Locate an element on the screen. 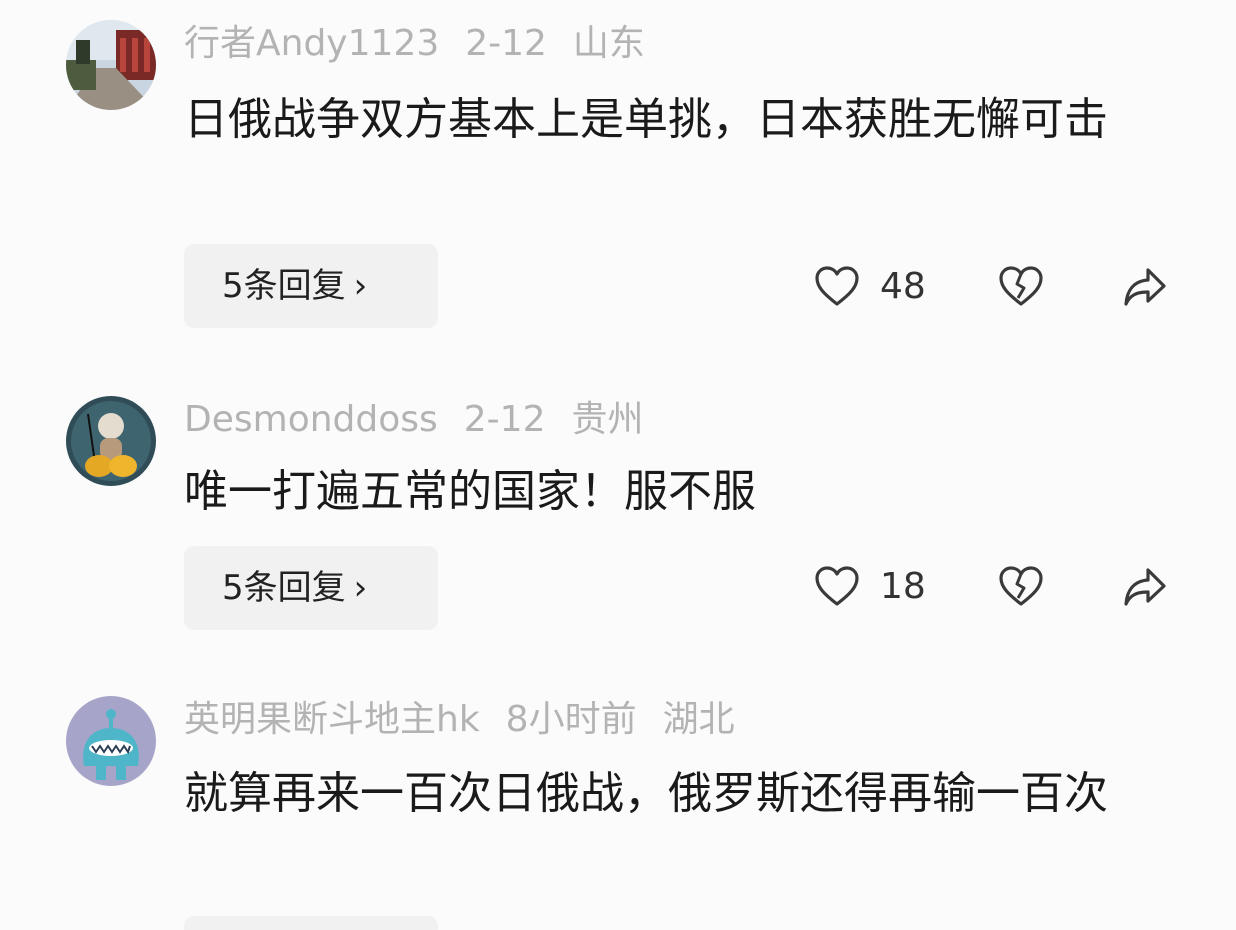  next-reply-button-edge is located at coordinates (311, 923).